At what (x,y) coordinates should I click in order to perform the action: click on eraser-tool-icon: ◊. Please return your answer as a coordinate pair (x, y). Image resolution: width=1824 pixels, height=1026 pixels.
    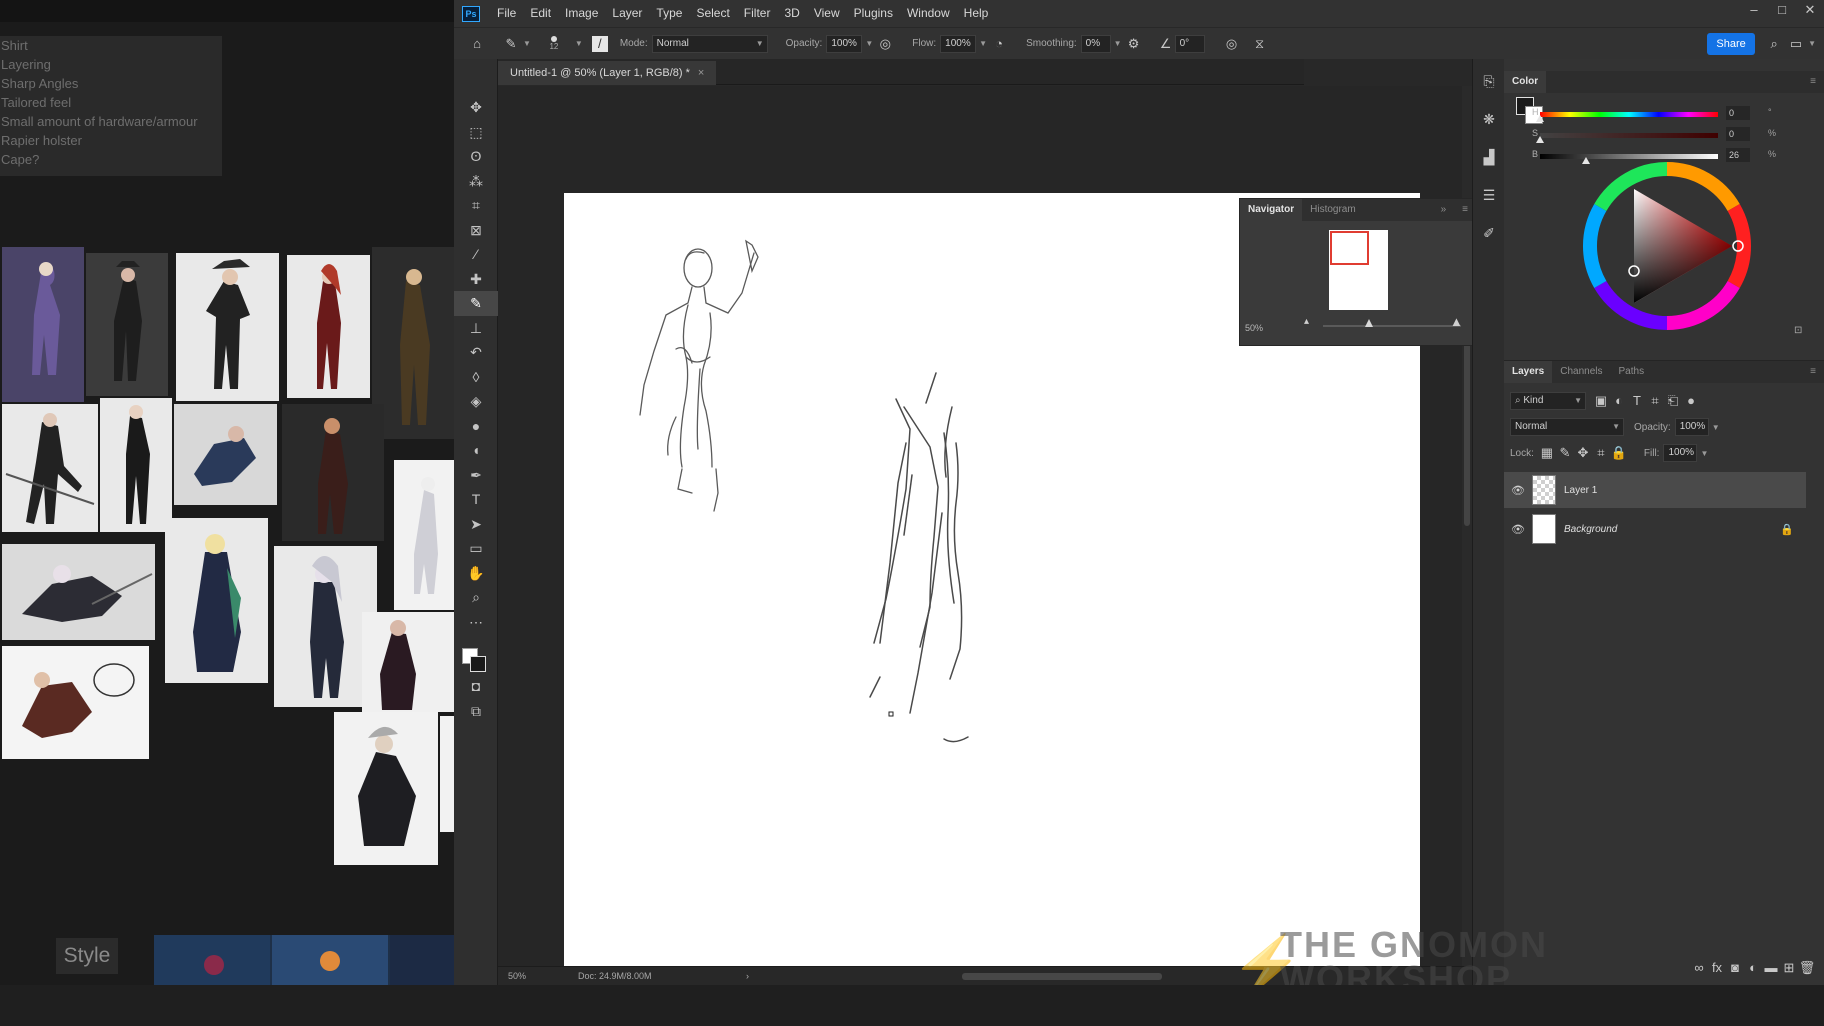
    Looking at the image, I should click on (476, 377).